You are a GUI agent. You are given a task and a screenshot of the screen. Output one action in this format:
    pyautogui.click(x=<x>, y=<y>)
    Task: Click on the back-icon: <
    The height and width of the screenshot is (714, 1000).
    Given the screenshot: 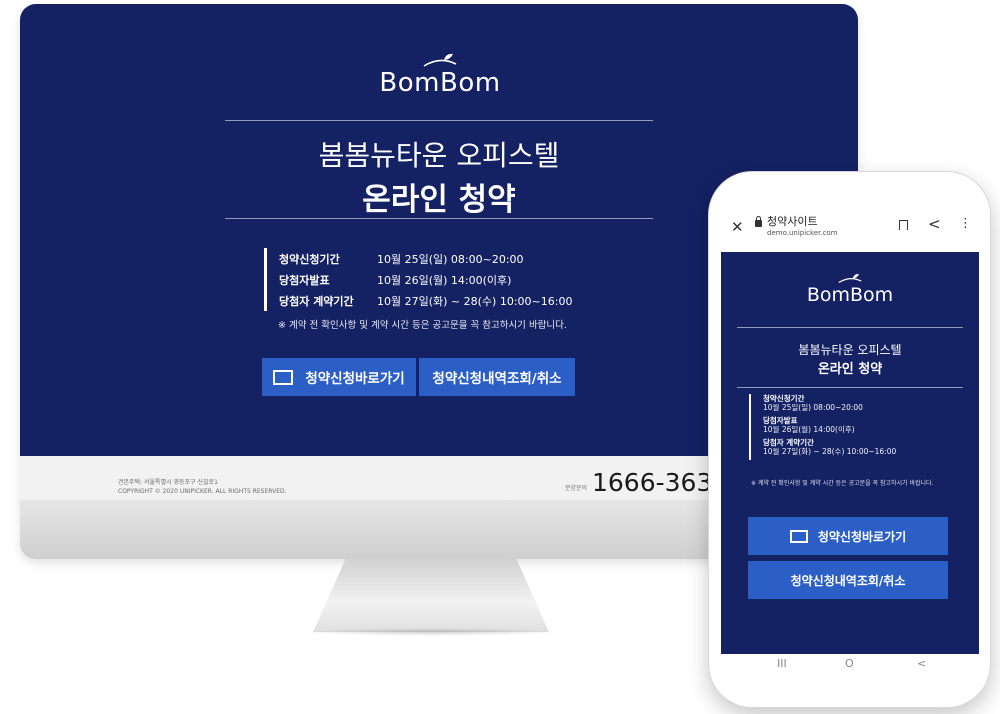 What is the action you would take?
    pyautogui.click(x=921, y=663)
    